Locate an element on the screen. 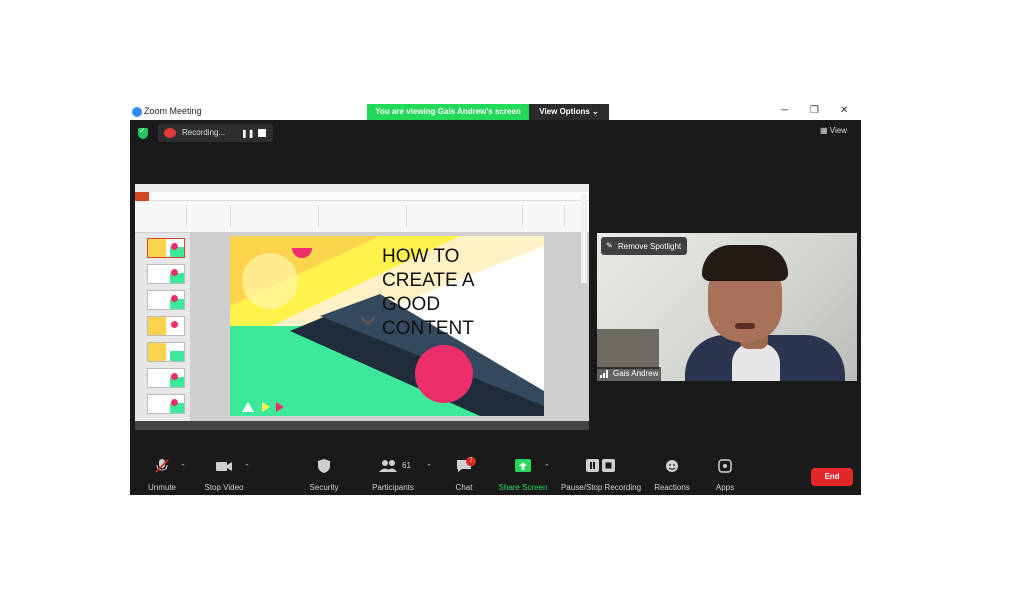 The image size is (1010, 600). pause-stop-recording-button: Pause/Stop Recording is located at coordinates (601, 474).